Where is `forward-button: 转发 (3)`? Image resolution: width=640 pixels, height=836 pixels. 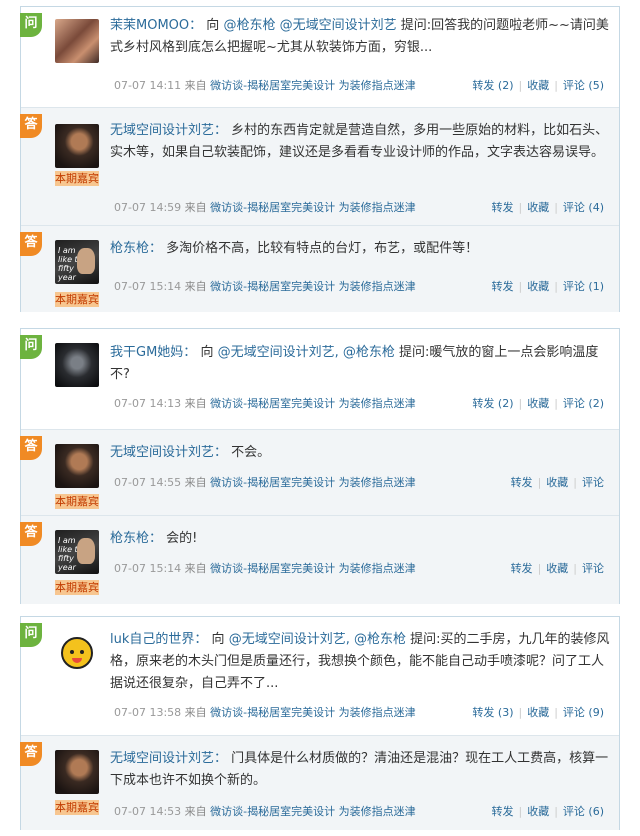
forward-button: 转发 (3) is located at coordinates (492, 712).